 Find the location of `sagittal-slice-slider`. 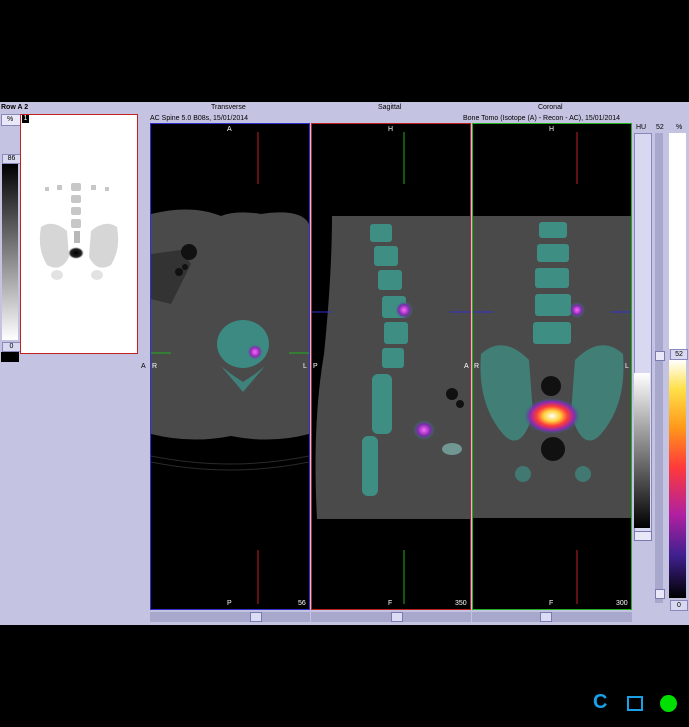

sagittal-slice-slider is located at coordinates (391, 617).